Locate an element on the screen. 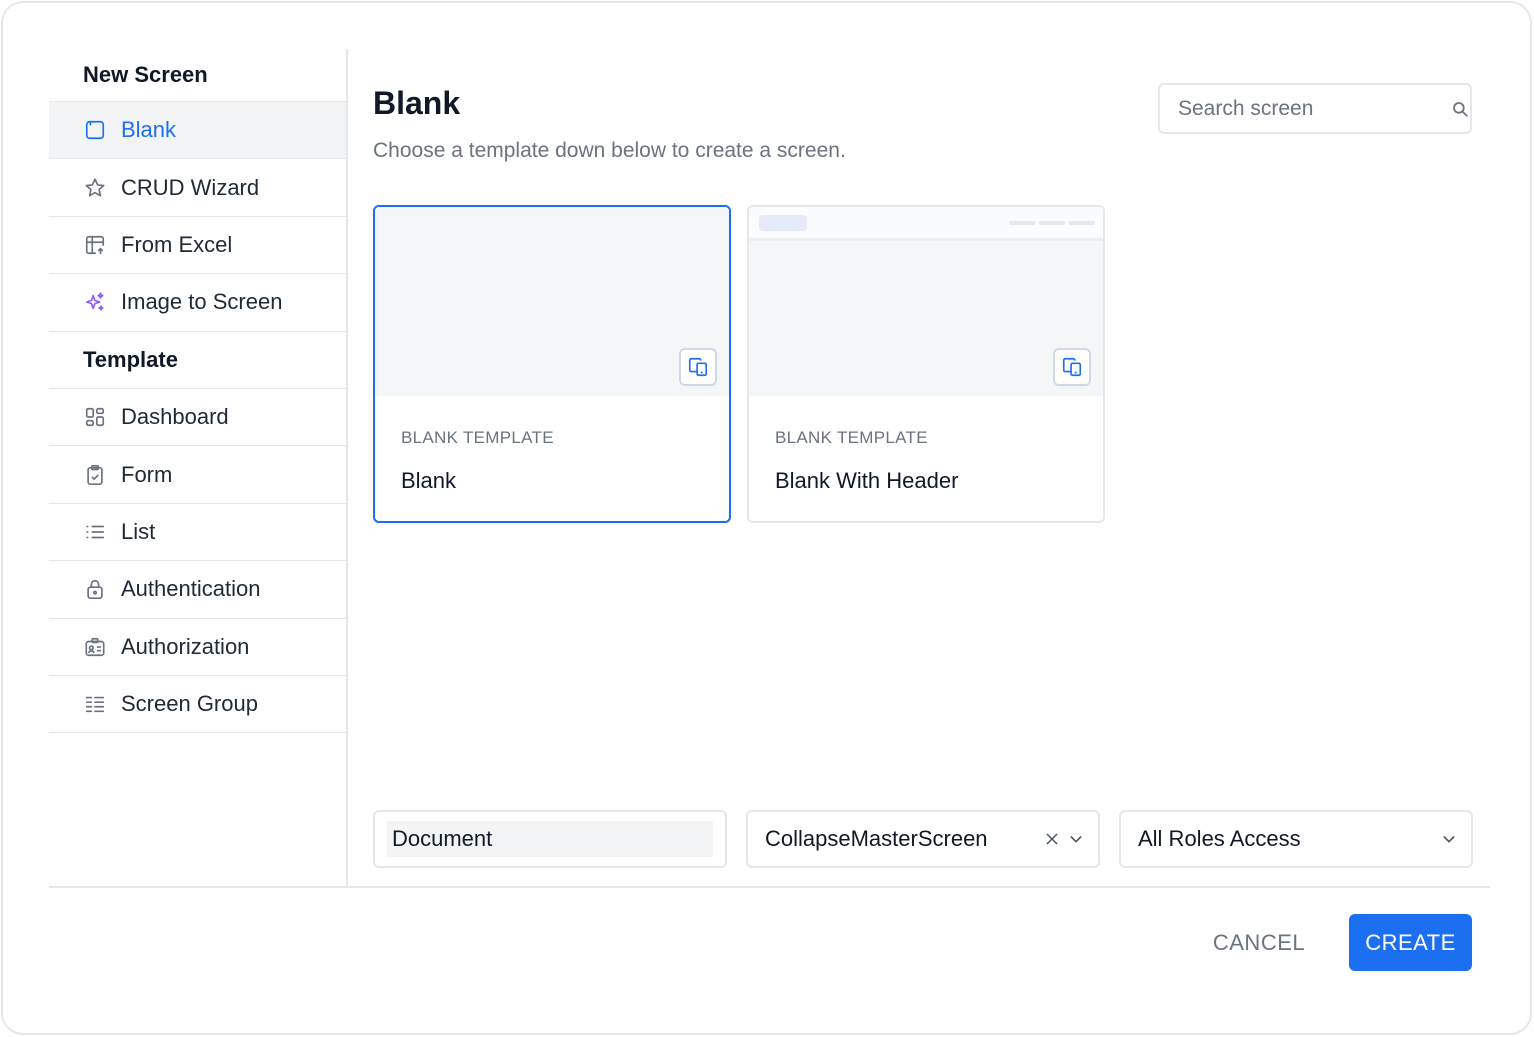 The width and height of the screenshot is (1534, 1037). sidebar-item-dashboard: Dashboard is located at coordinates (197, 418).